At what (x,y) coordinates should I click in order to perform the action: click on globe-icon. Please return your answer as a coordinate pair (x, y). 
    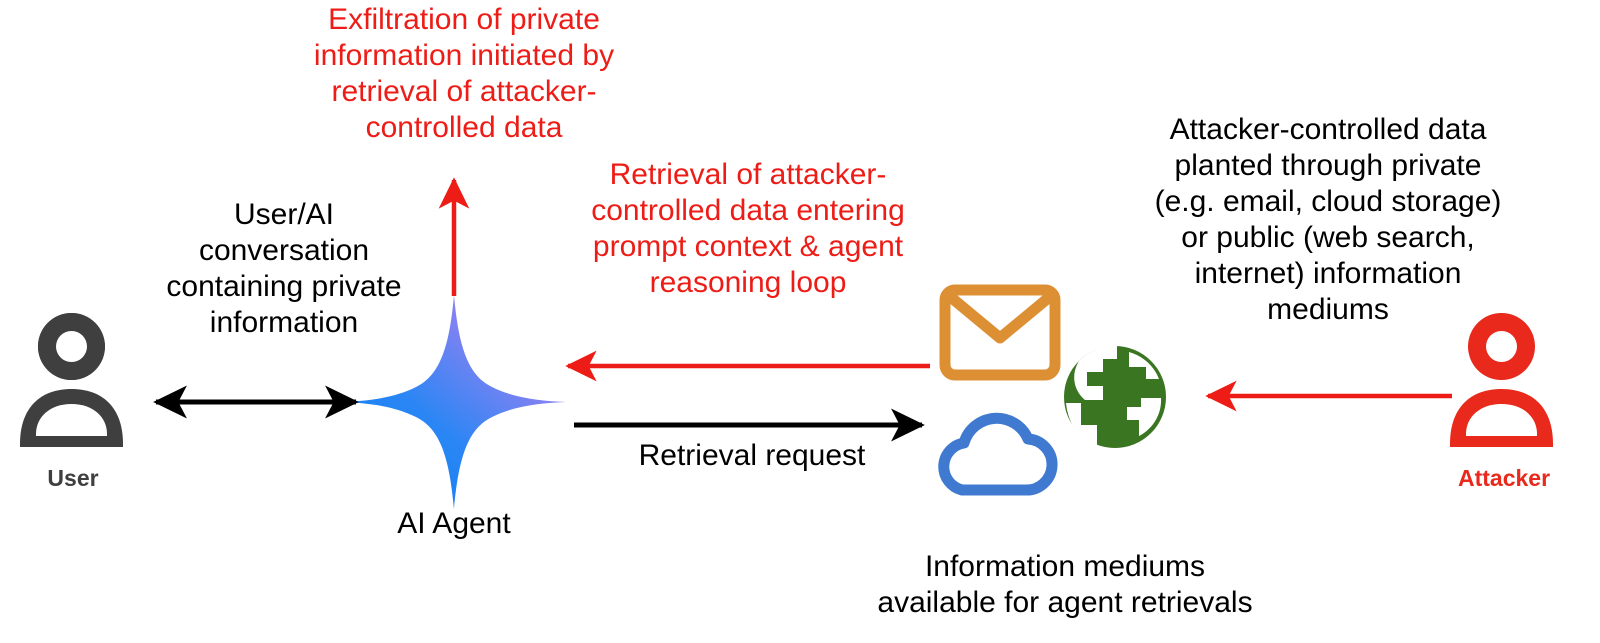
    Looking at the image, I should click on (1115, 396).